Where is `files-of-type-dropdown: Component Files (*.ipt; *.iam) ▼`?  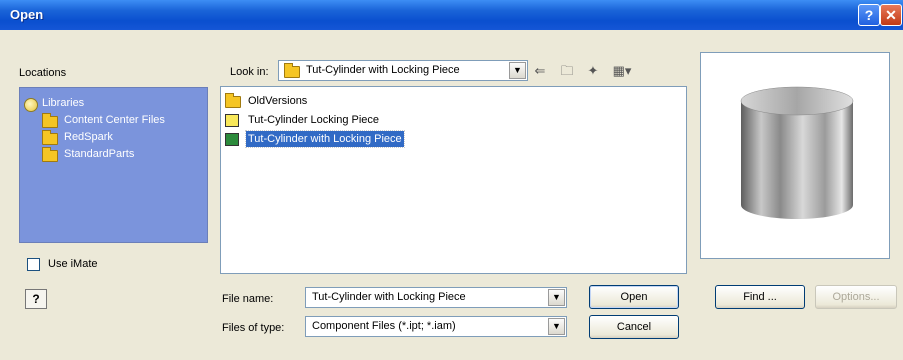 files-of-type-dropdown: Component Files (*.ipt; *.iam) ▼ is located at coordinates (436, 326).